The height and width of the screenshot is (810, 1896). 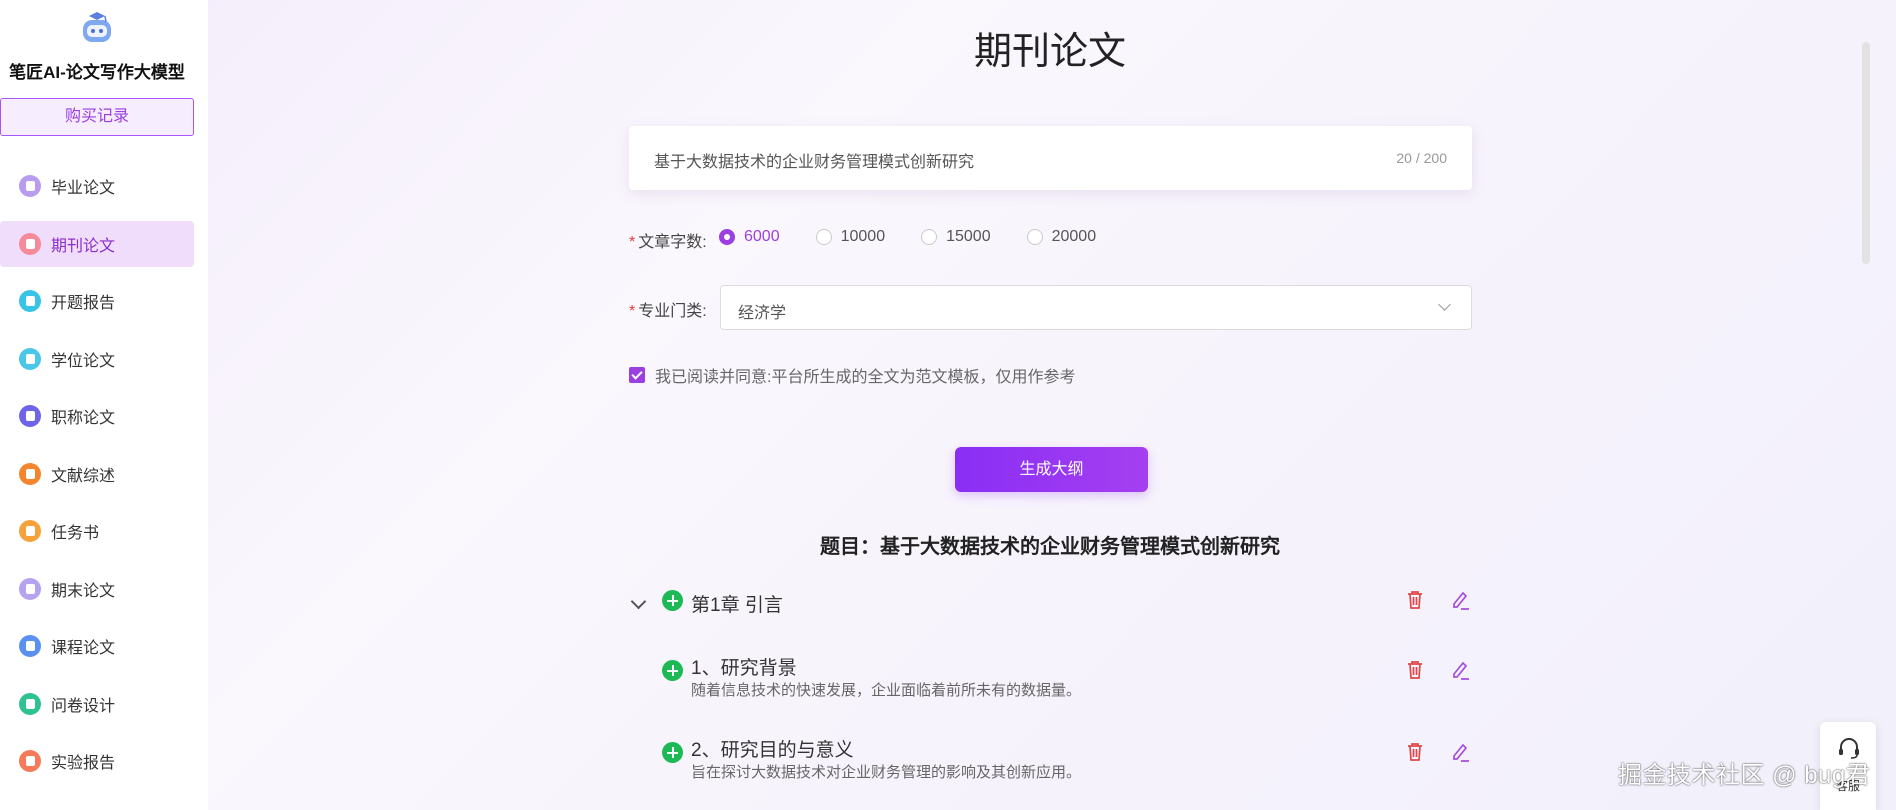 I want to click on radio-label: 6000, so click(x=762, y=236).